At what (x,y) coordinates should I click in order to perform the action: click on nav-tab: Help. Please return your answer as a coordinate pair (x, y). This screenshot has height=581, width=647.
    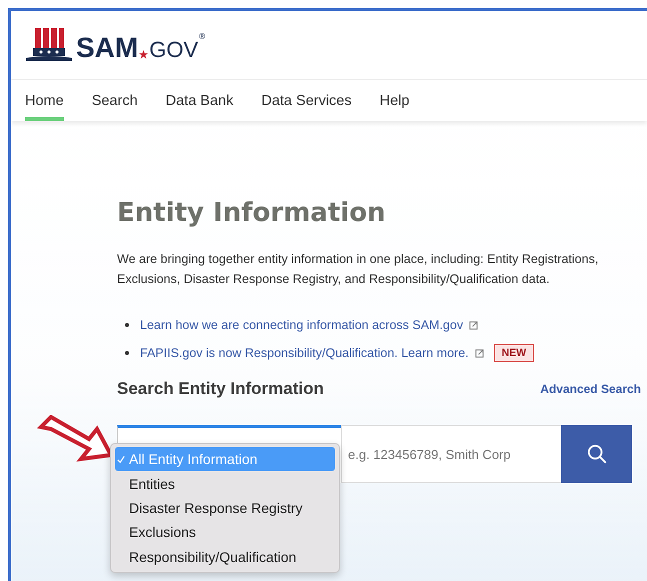
    Looking at the image, I should click on (395, 100).